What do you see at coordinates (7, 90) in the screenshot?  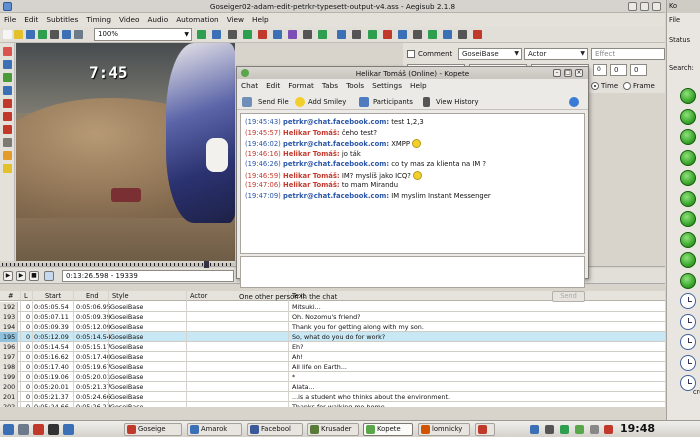 I see `rotate-xy-tool-icon` at bounding box center [7, 90].